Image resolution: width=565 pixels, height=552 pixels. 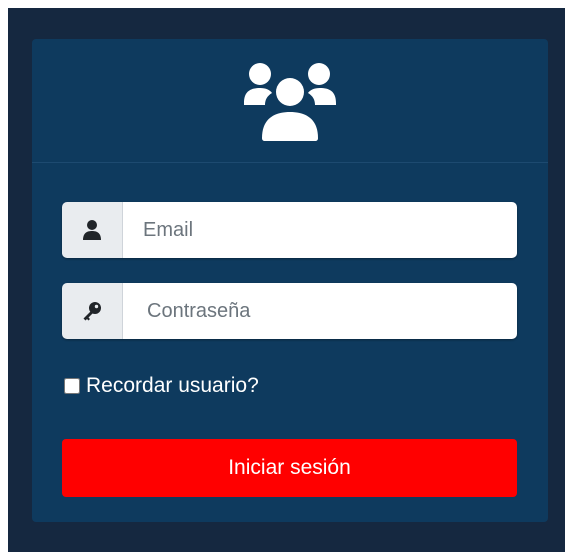 What do you see at coordinates (92, 311) in the screenshot?
I see `key-icon` at bounding box center [92, 311].